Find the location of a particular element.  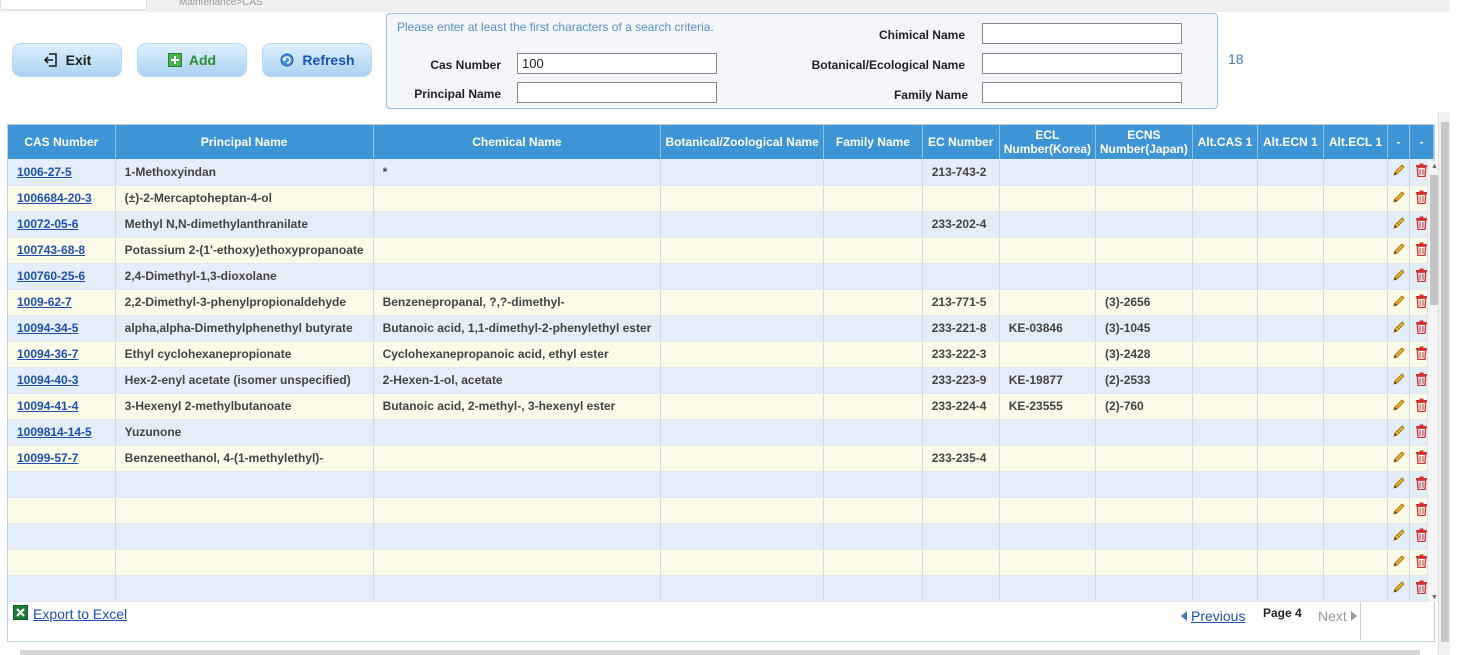

column-header-2: Chemical Name is located at coordinates (517, 142).